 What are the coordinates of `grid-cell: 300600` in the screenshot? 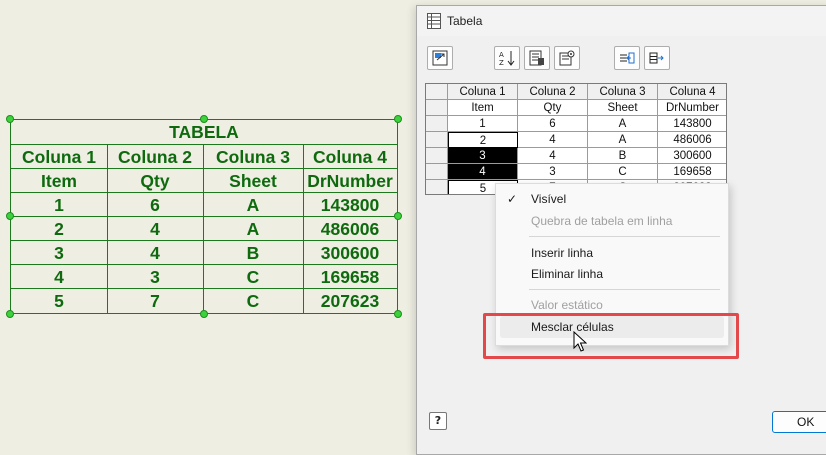 It's located at (692, 156).